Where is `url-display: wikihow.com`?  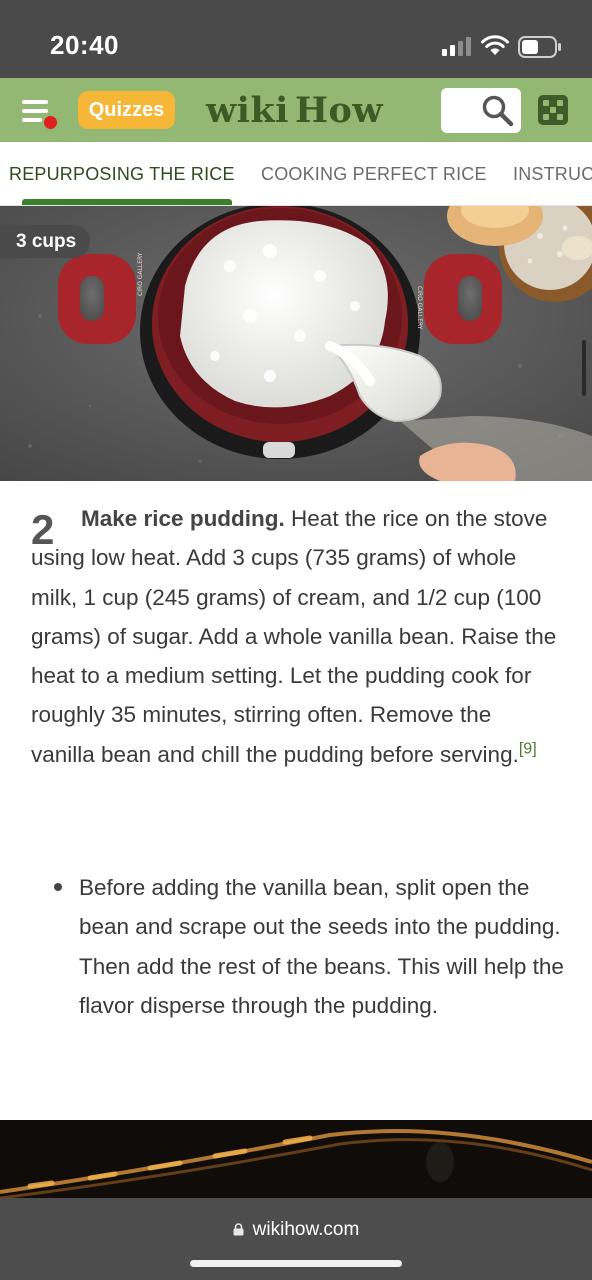
url-display: wikihow.com is located at coordinates (296, 1230).